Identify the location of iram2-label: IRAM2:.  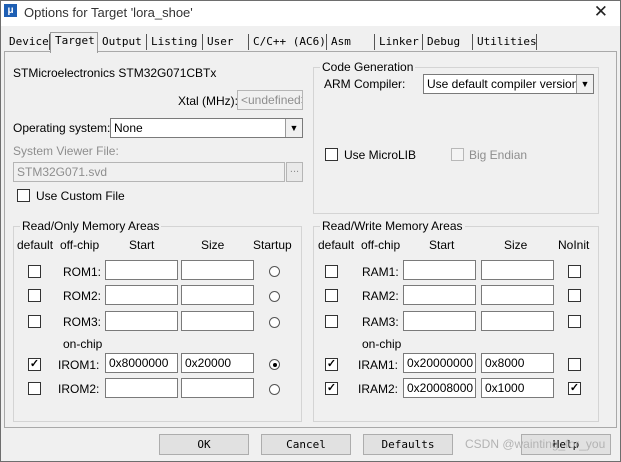
(378, 389).